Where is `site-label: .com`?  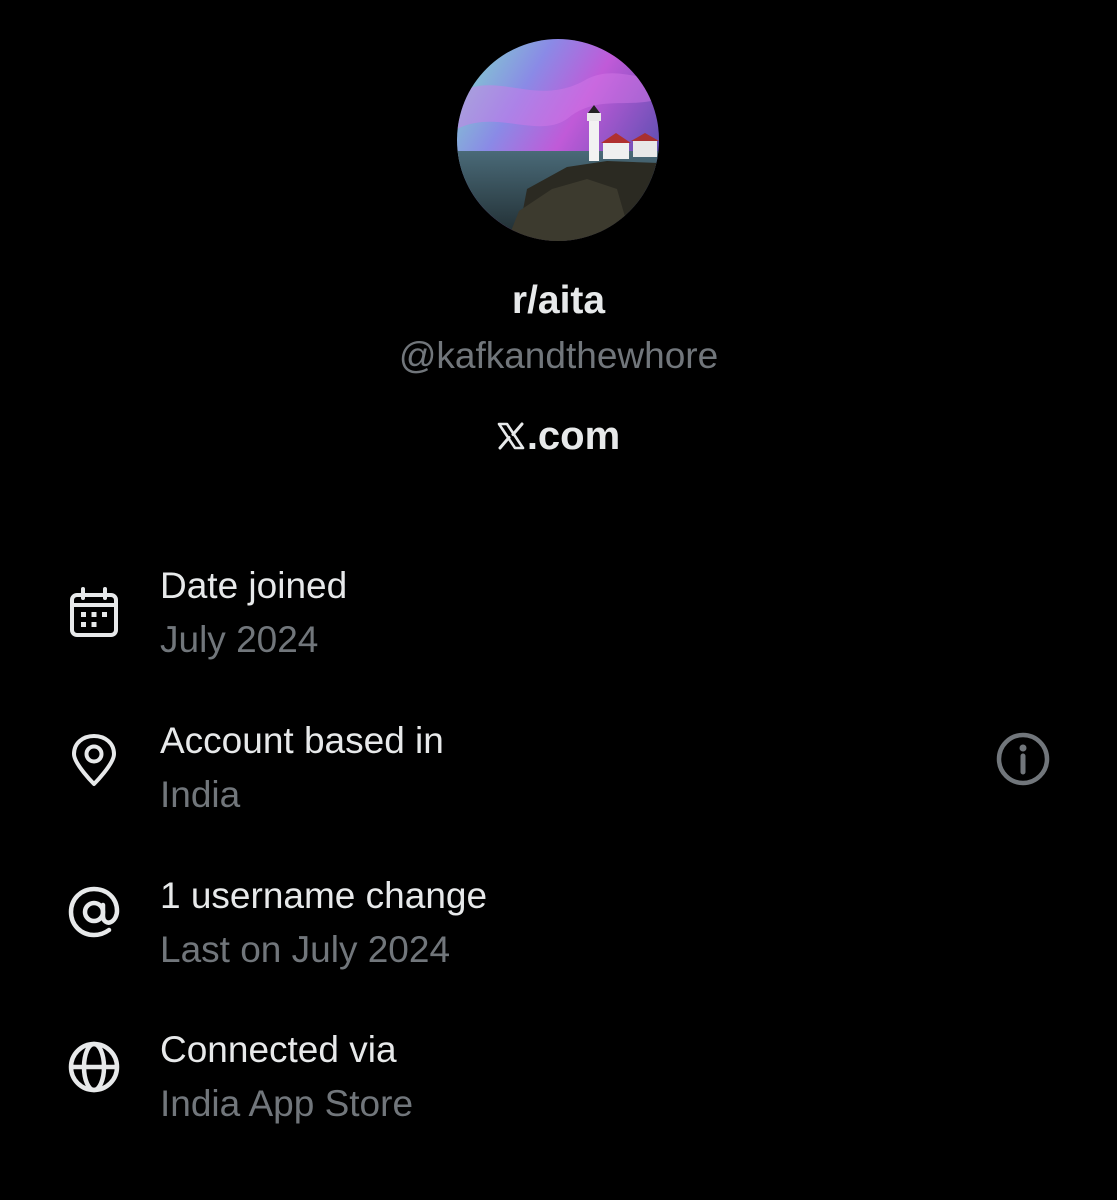 site-label: .com is located at coordinates (558, 436).